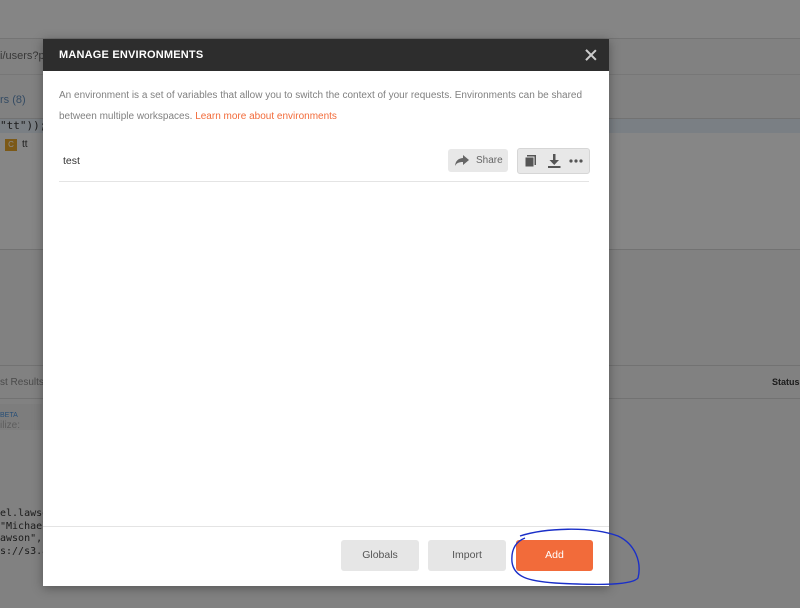 The width and height of the screenshot is (800, 608). What do you see at coordinates (531, 161) in the screenshot?
I see `duplicate-icon` at bounding box center [531, 161].